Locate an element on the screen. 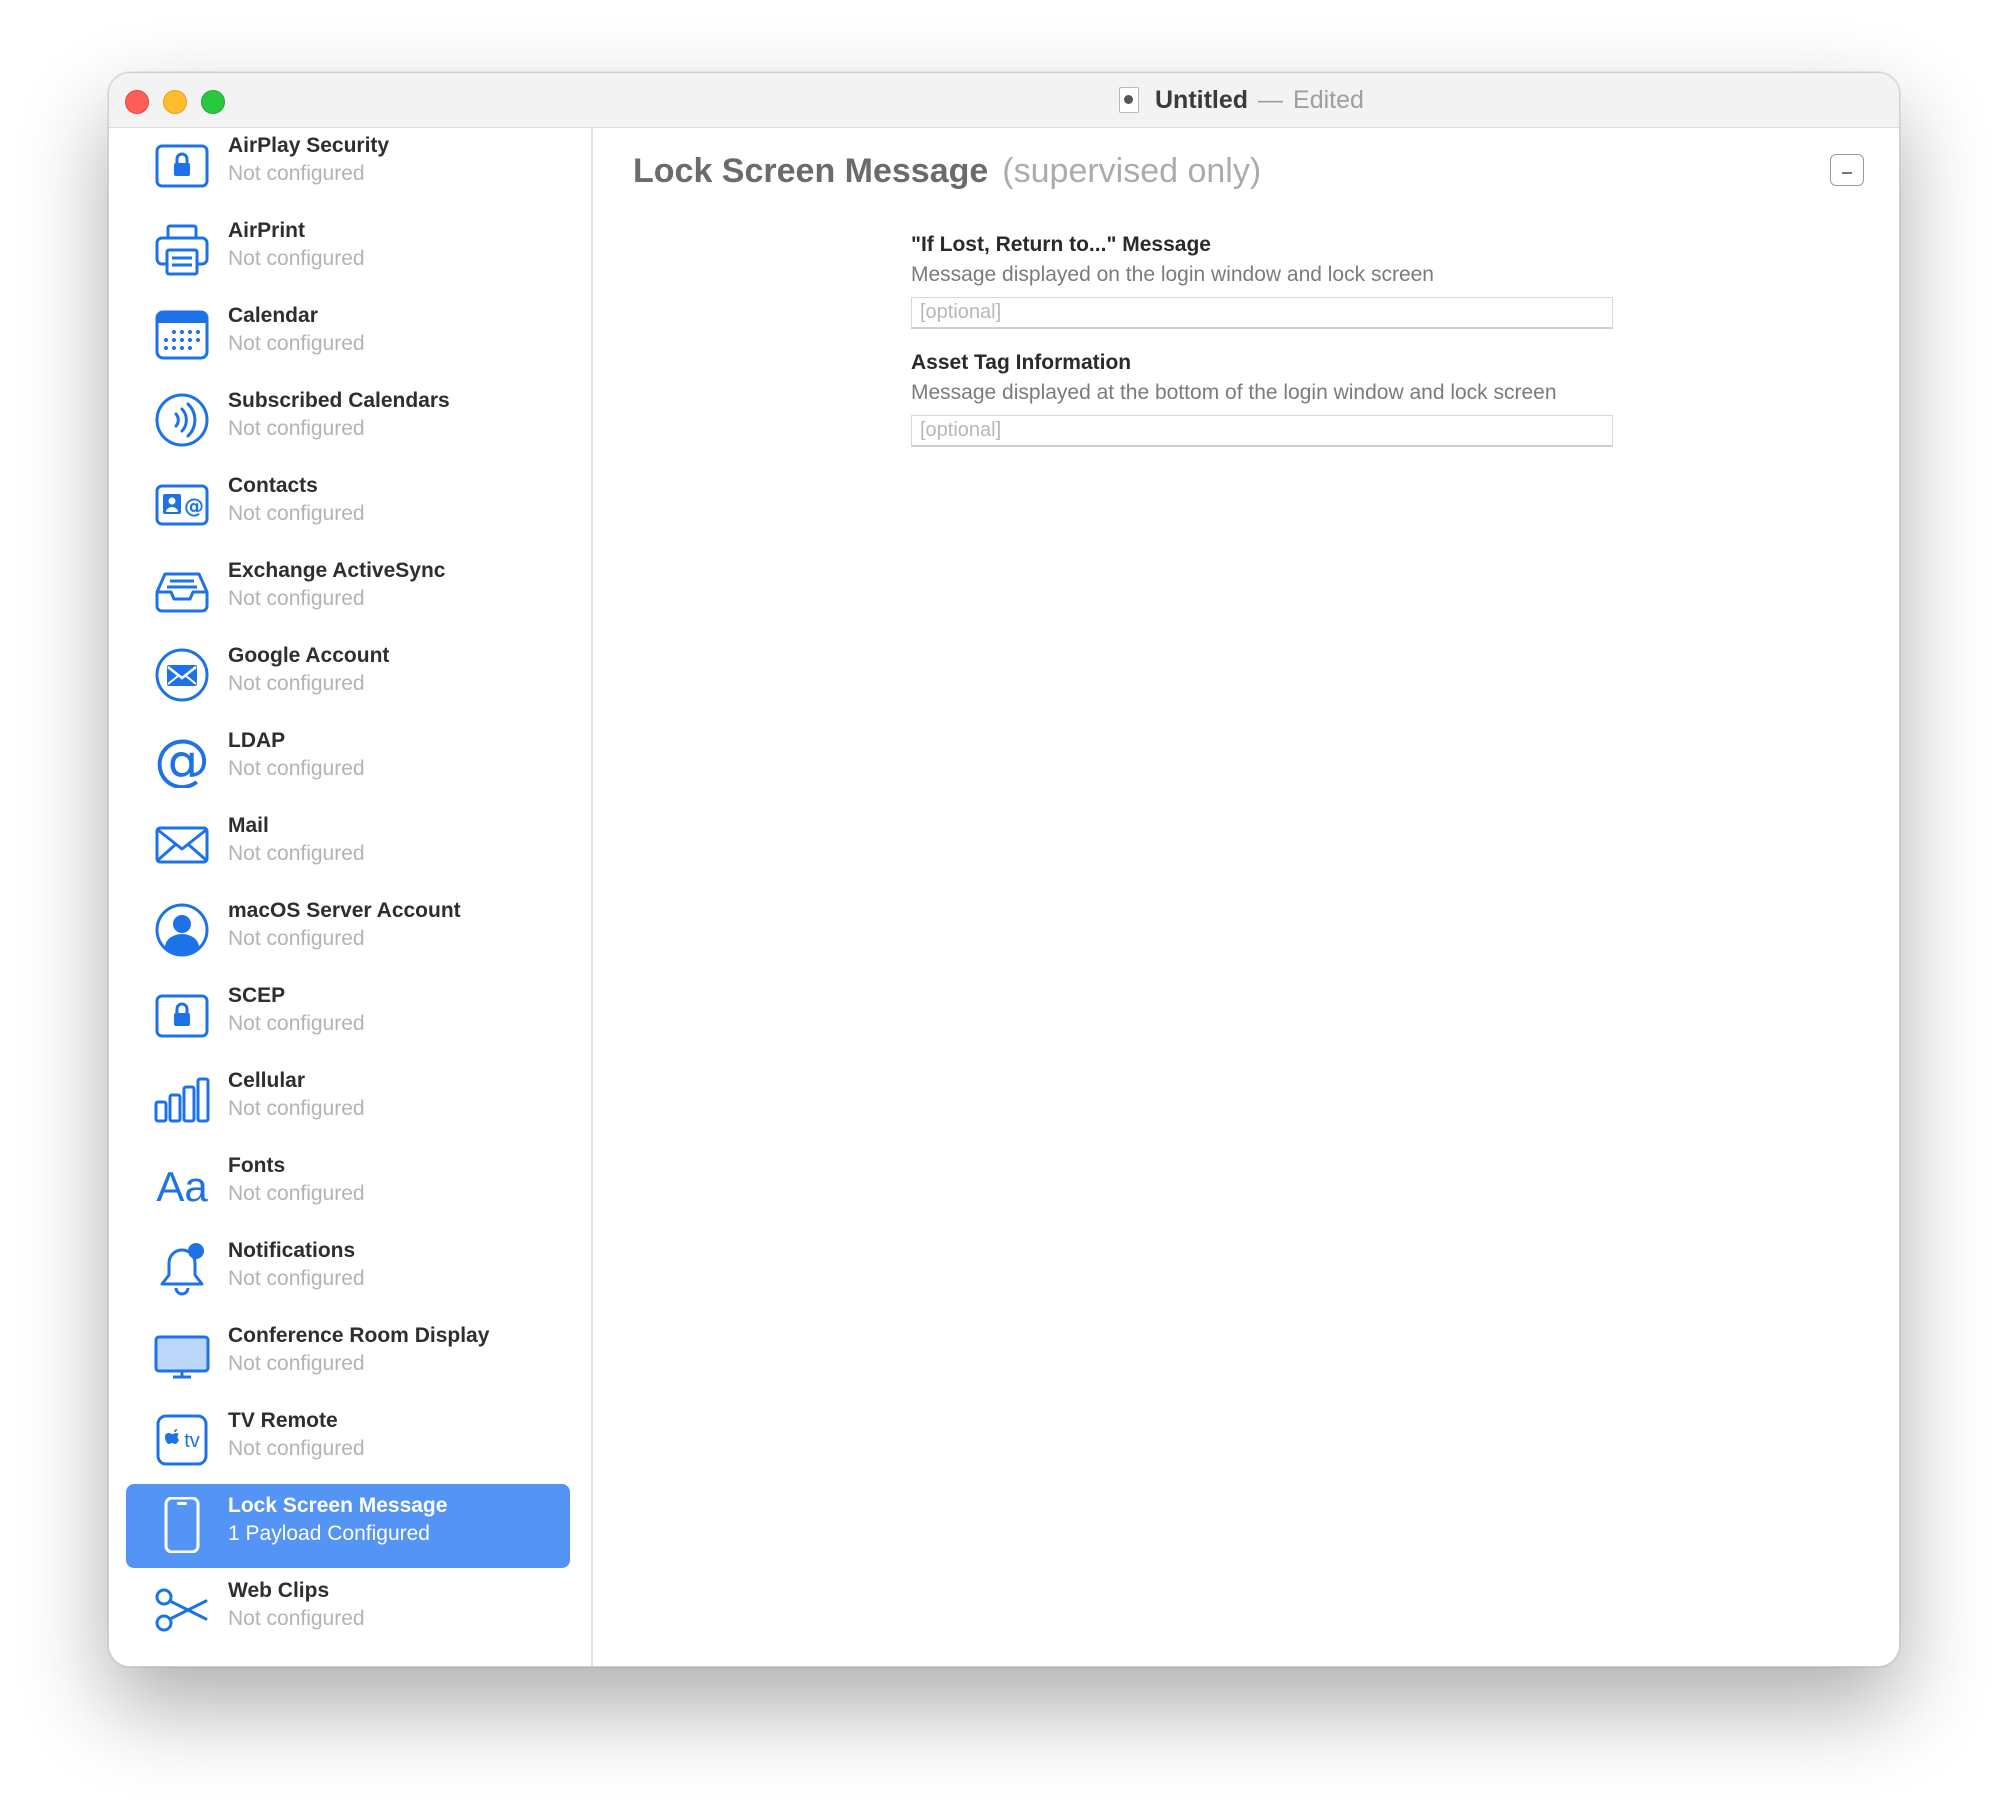  sidebar-item-title: TV Remote is located at coordinates (283, 1420).